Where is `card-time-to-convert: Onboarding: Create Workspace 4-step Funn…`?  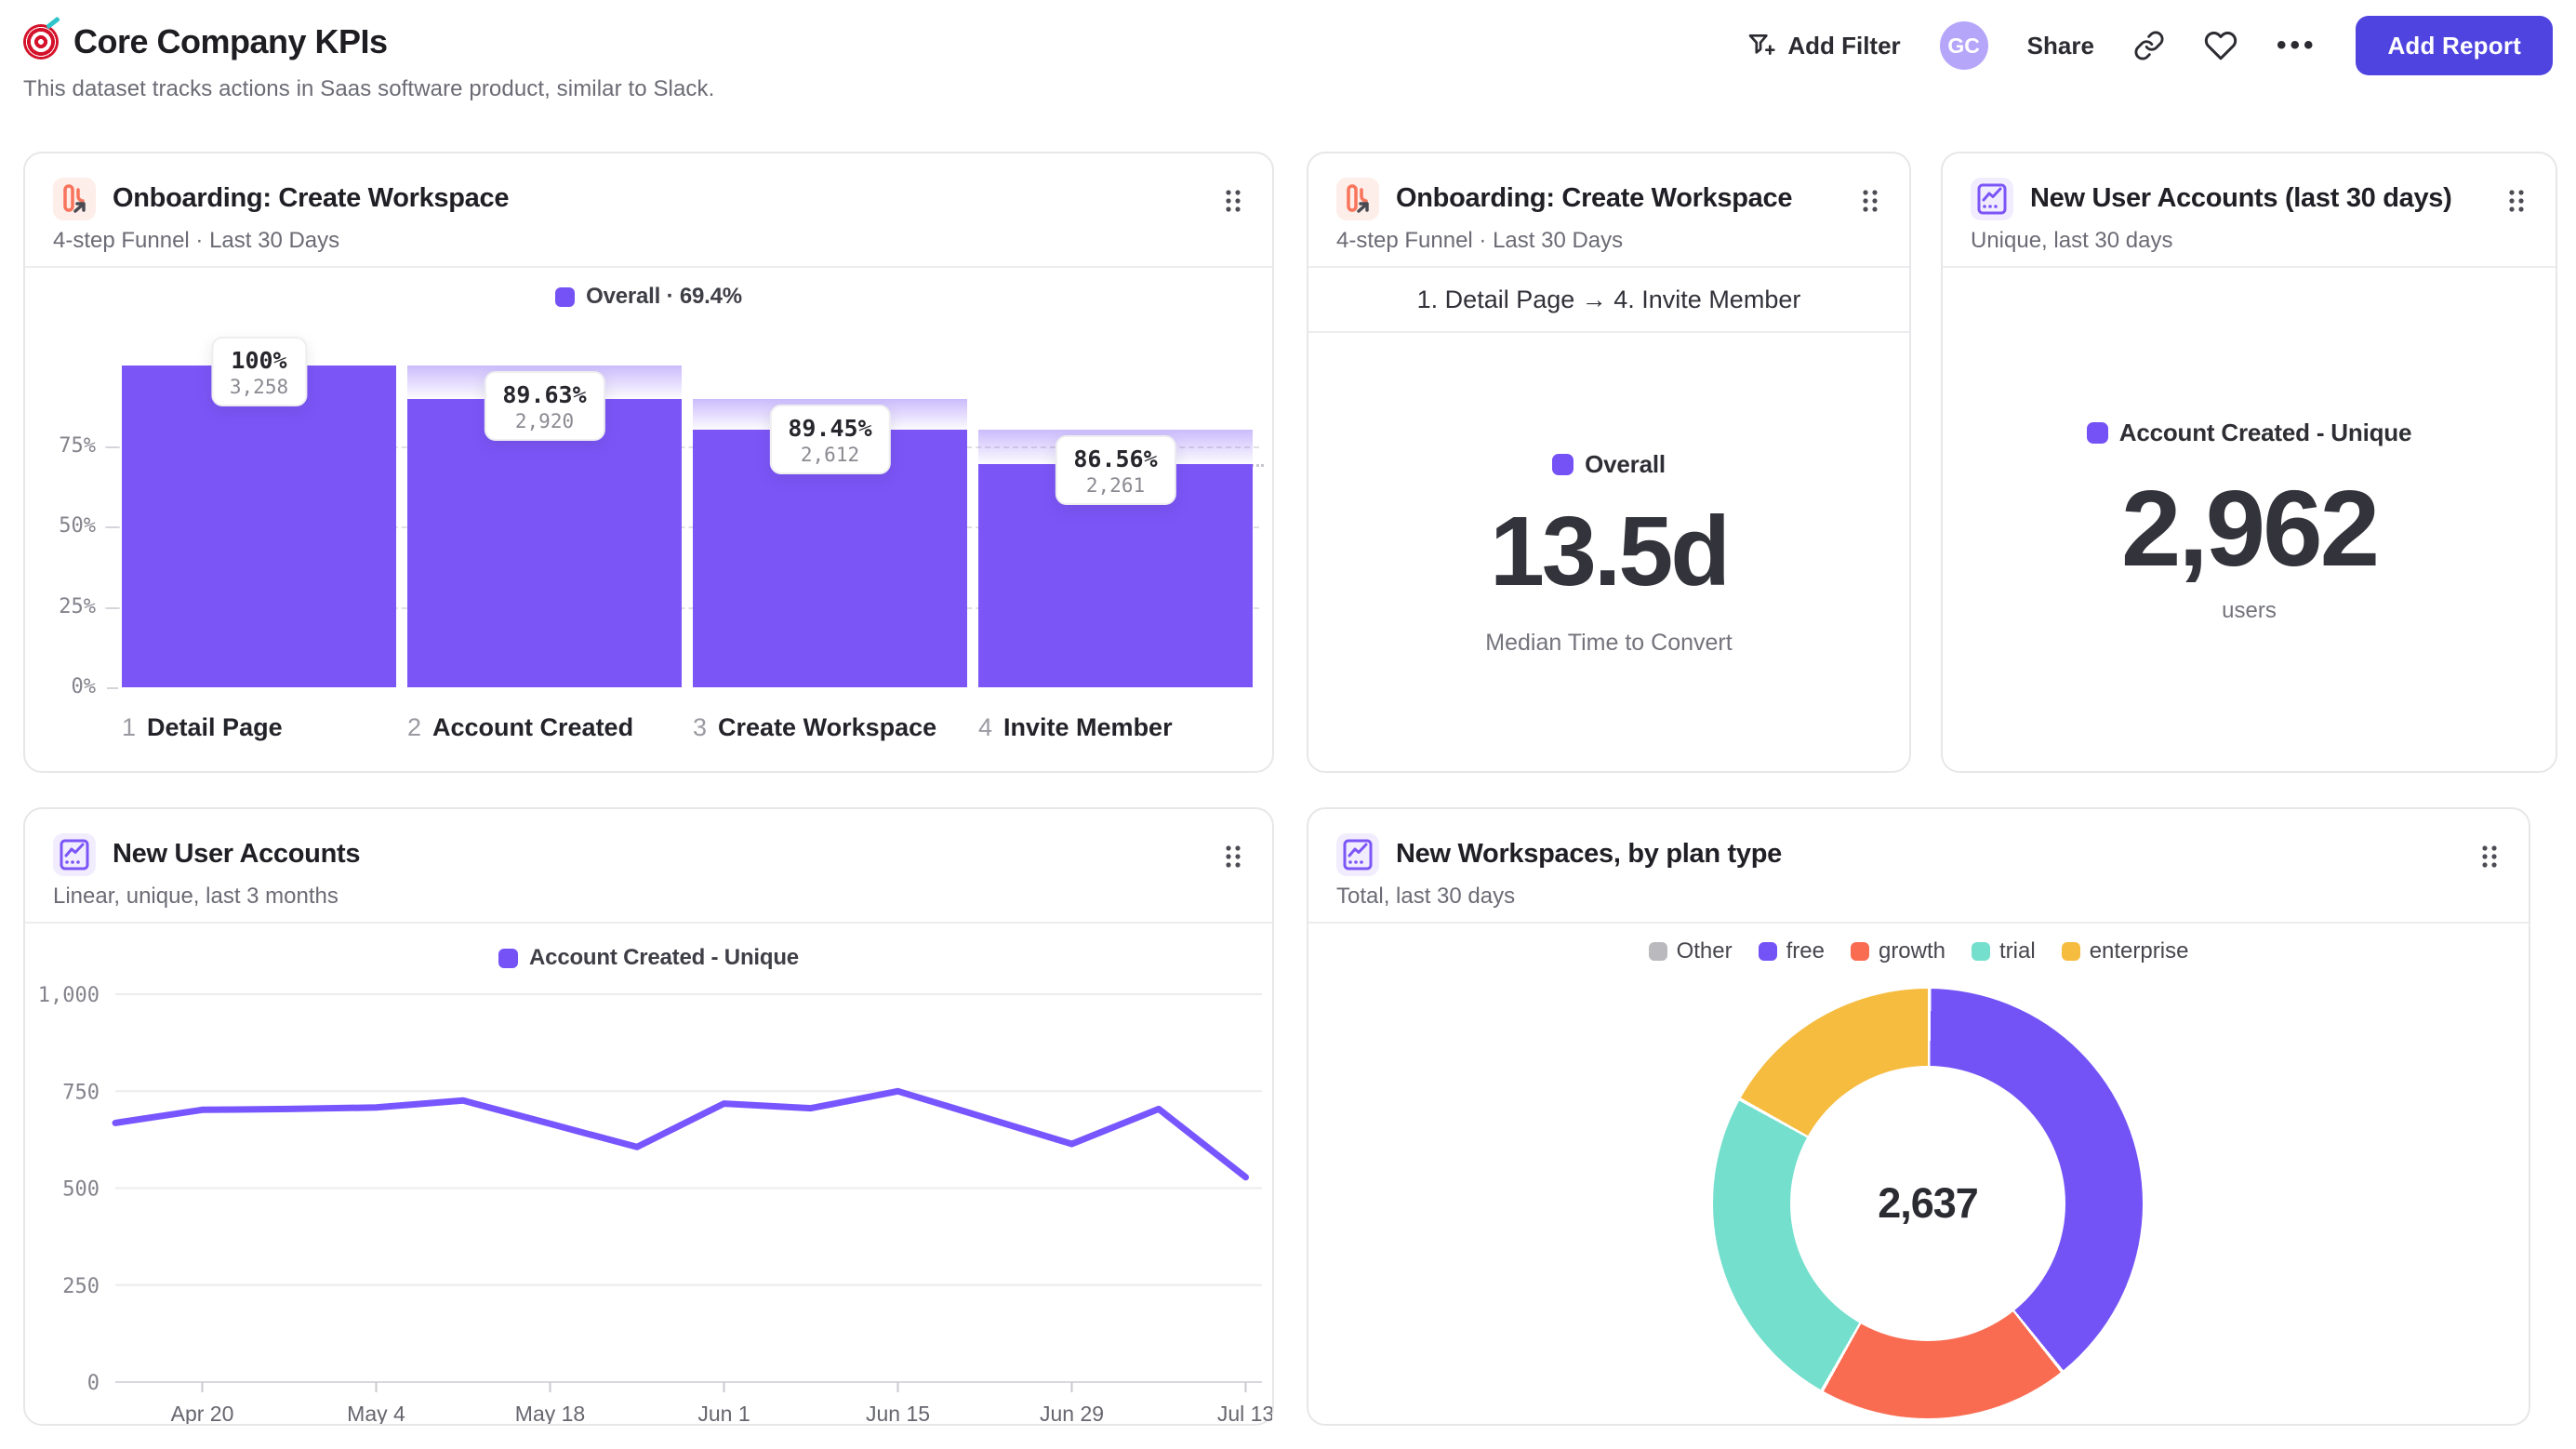
card-time-to-convert: Onboarding: Create Workspace 4-step Funn… is located at coordinates (1609, 462).